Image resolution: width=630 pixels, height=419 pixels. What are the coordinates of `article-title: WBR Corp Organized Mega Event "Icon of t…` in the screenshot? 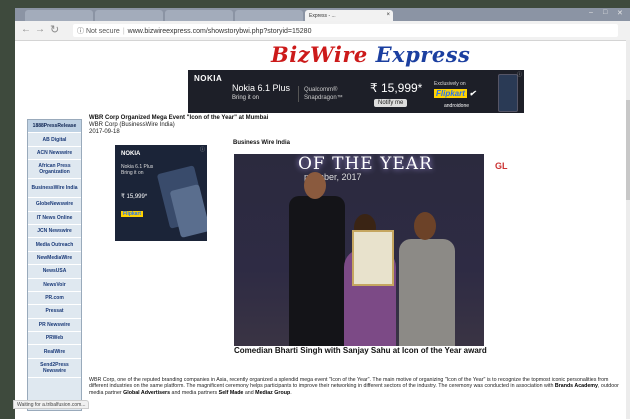 It's located at (179, 118).